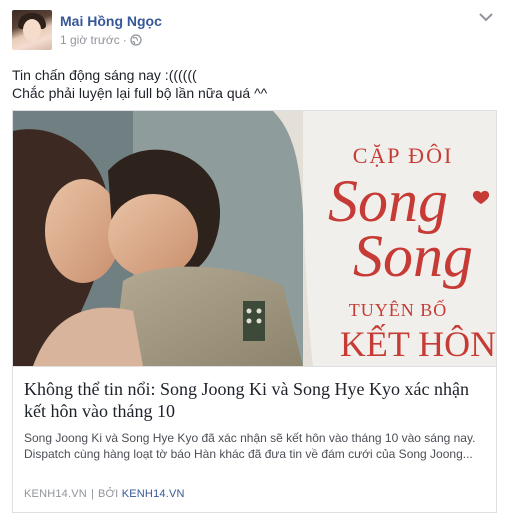  Describe the element at coordinates (136, 40) in the screenshot. I see `globe-icon` at that location.